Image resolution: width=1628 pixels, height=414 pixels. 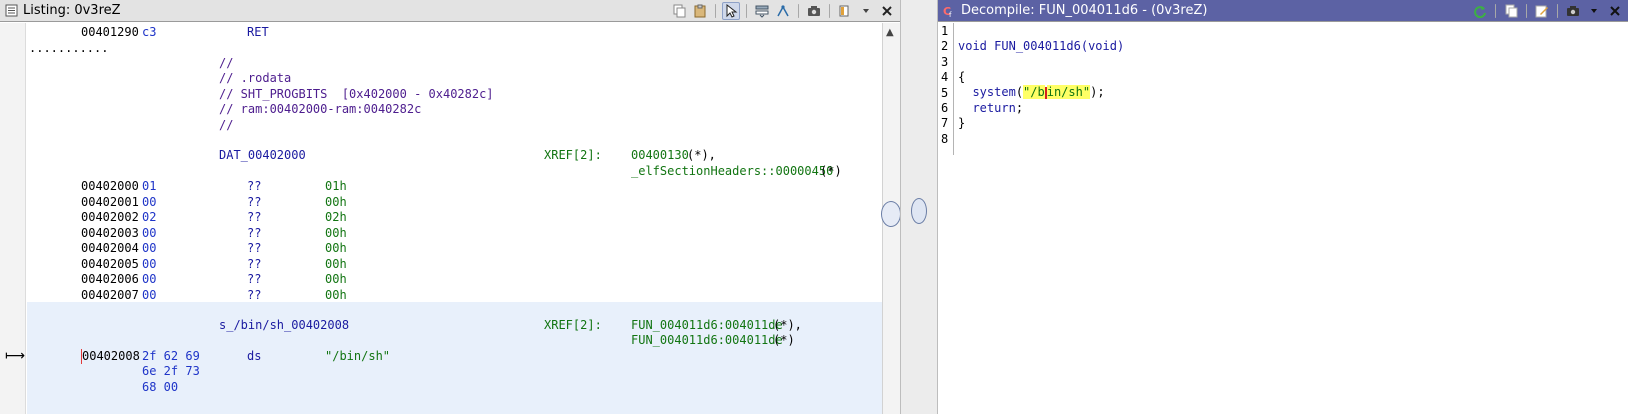 What do you see at coordinates (336, 217) in the screenshot?
I see `operand-value: 02h` at bounding box center [336, 217].